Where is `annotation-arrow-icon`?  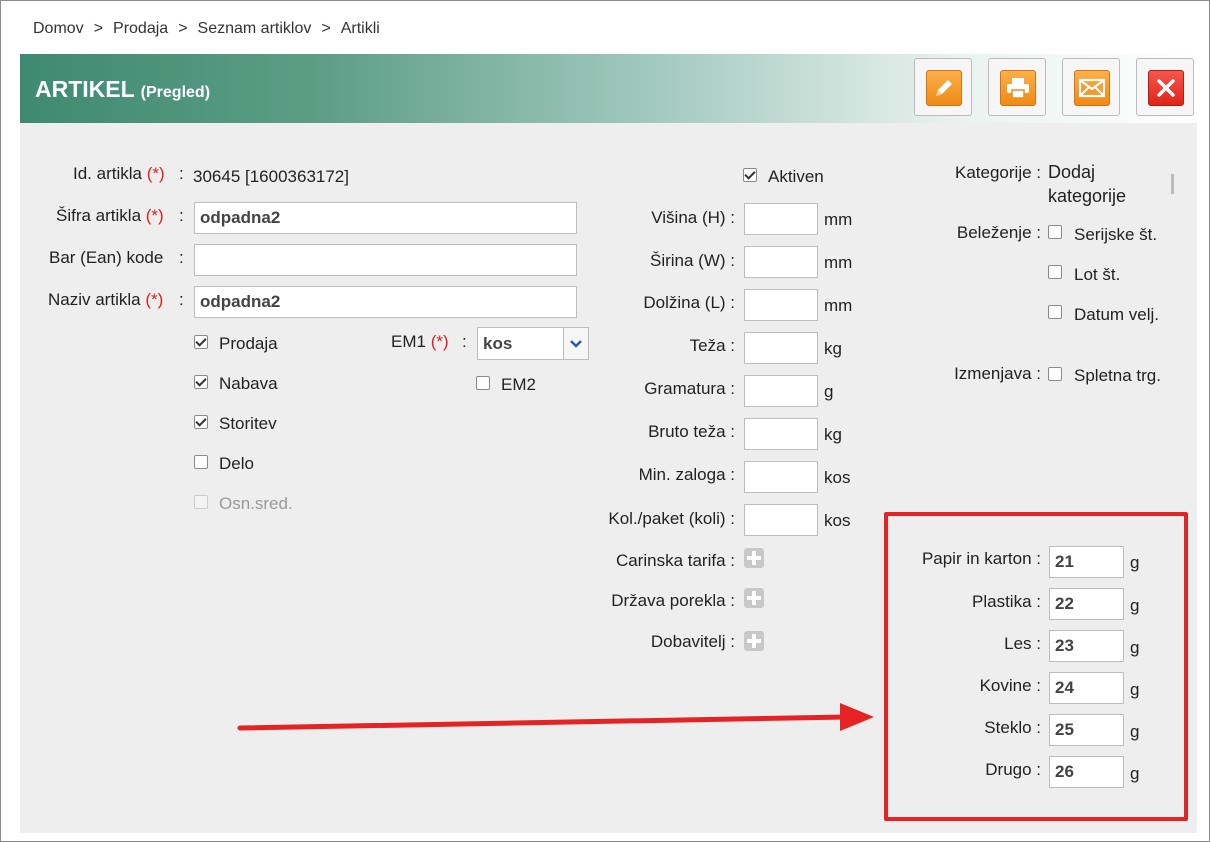 annotation-arrow-icon is located at coordinates (555, 717).